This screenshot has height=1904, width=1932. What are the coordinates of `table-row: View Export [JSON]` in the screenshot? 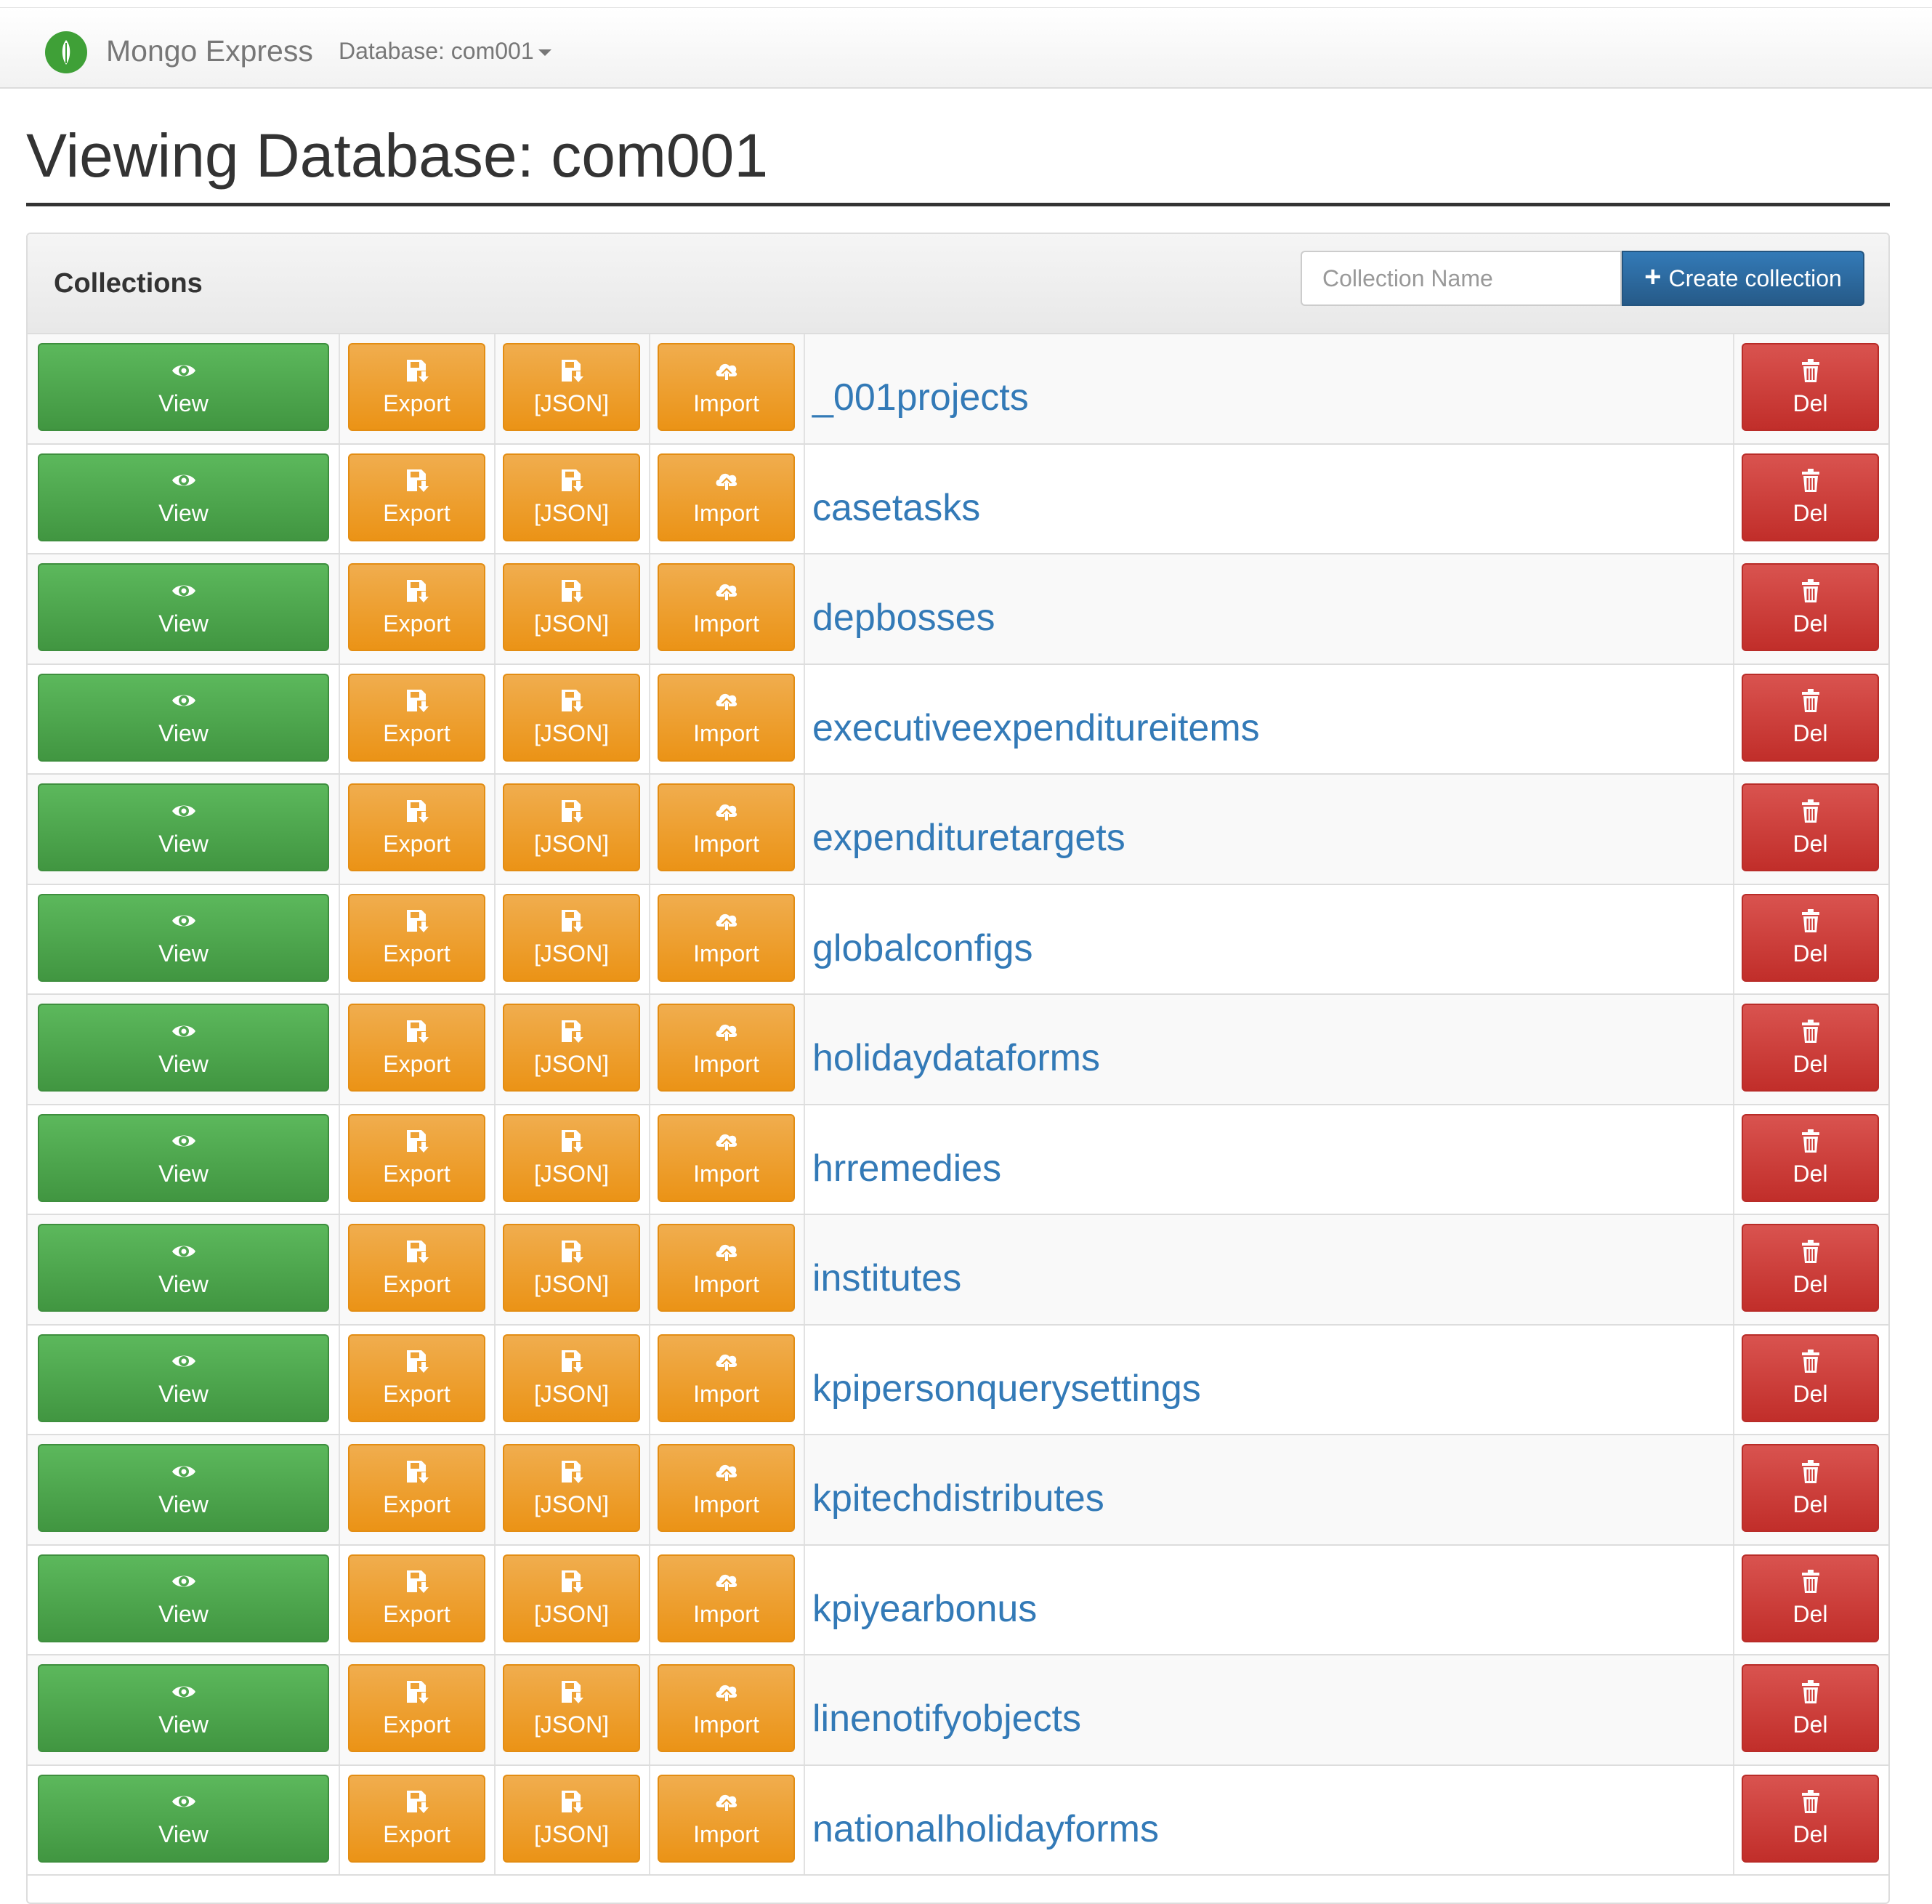 It's located at (958, 1160).